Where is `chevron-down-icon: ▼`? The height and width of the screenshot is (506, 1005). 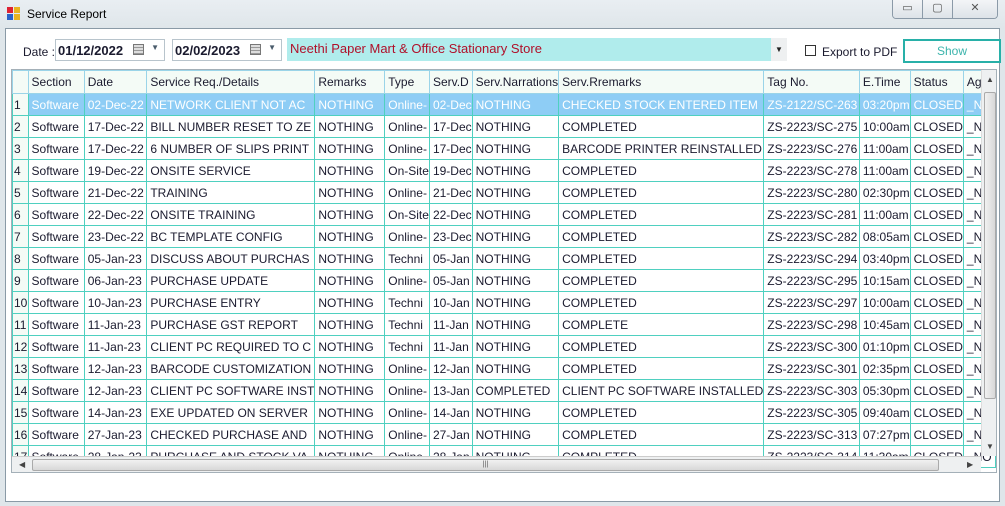 chevron-down-icon: ▼ is located at coordinates (272, 47).